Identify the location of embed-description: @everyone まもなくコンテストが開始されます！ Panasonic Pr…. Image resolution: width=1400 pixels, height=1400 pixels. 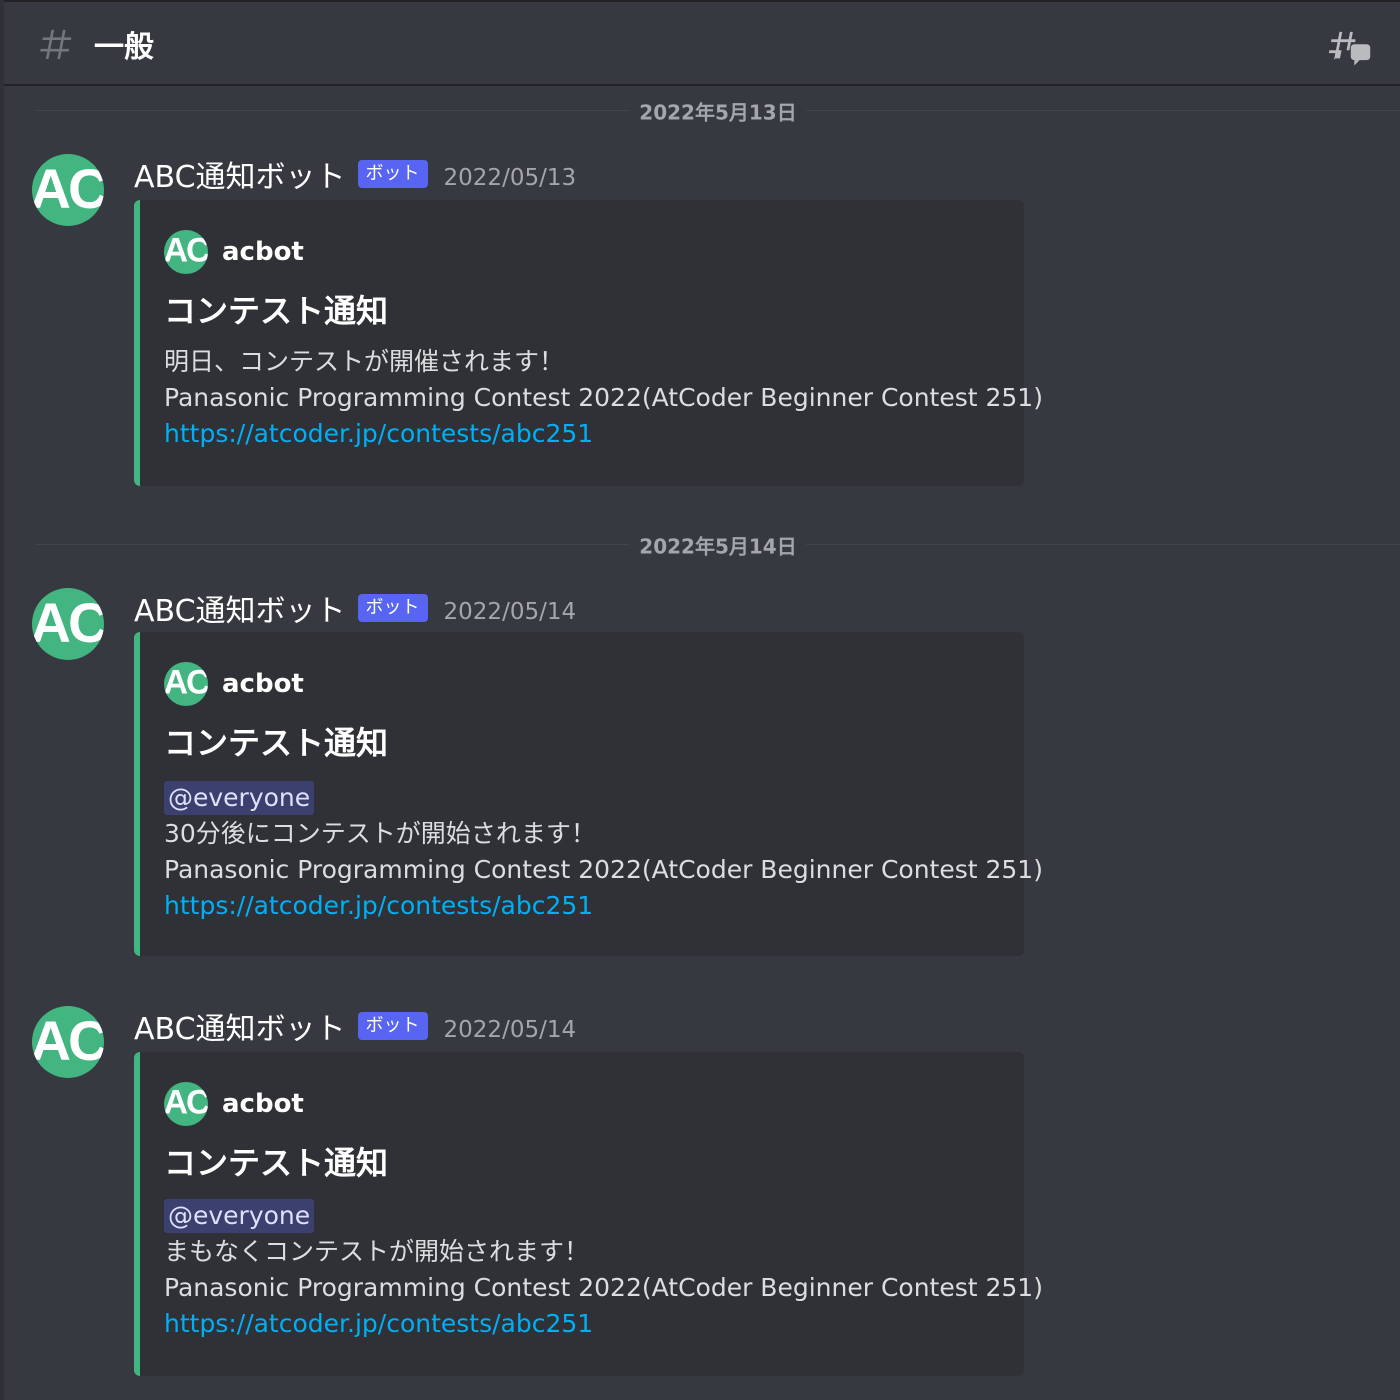
(603, 1270).